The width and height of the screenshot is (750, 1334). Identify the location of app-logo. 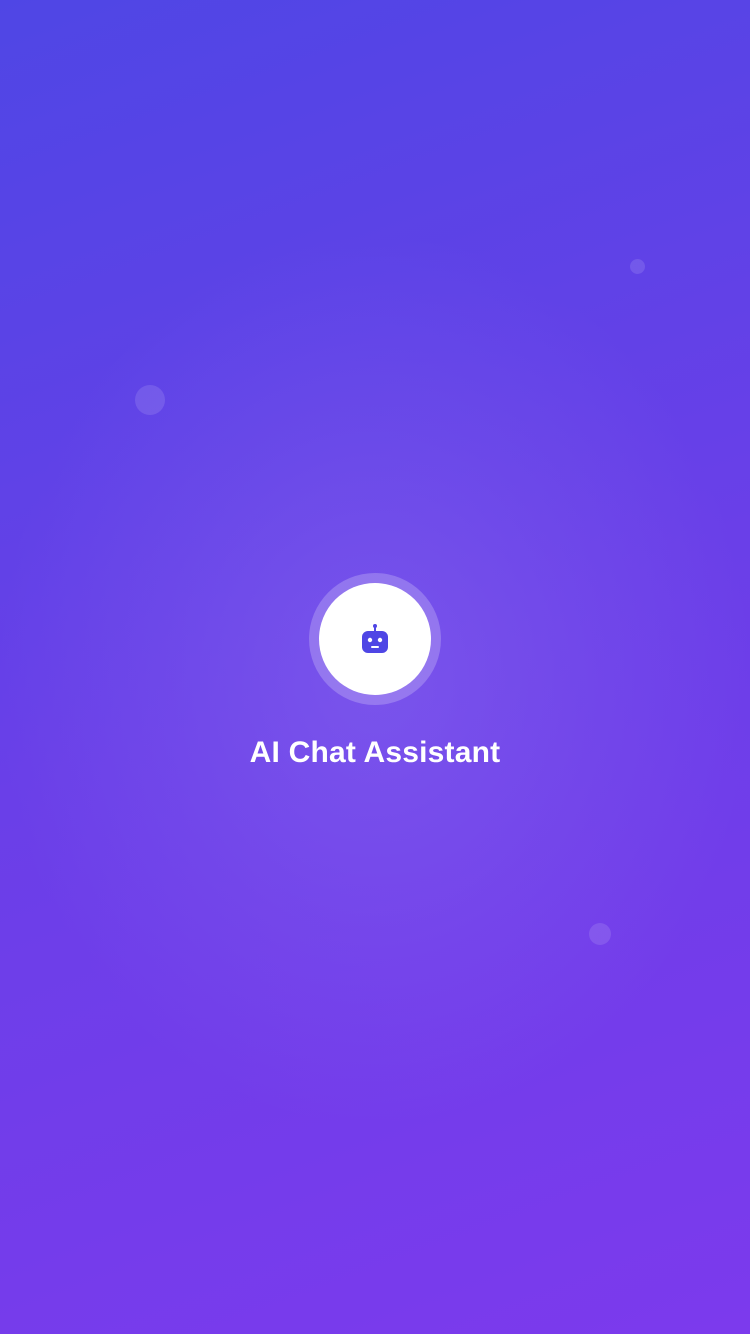
(375, 639).